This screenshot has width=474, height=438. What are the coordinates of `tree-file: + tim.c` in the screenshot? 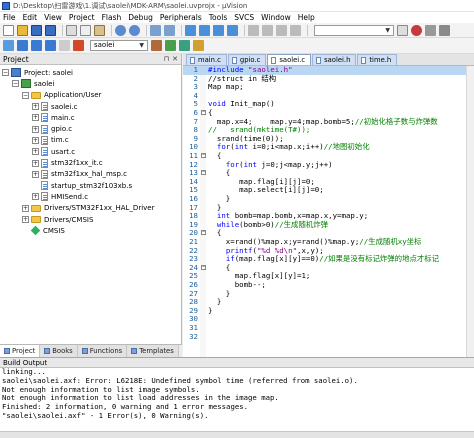 It's located at (90, 140).